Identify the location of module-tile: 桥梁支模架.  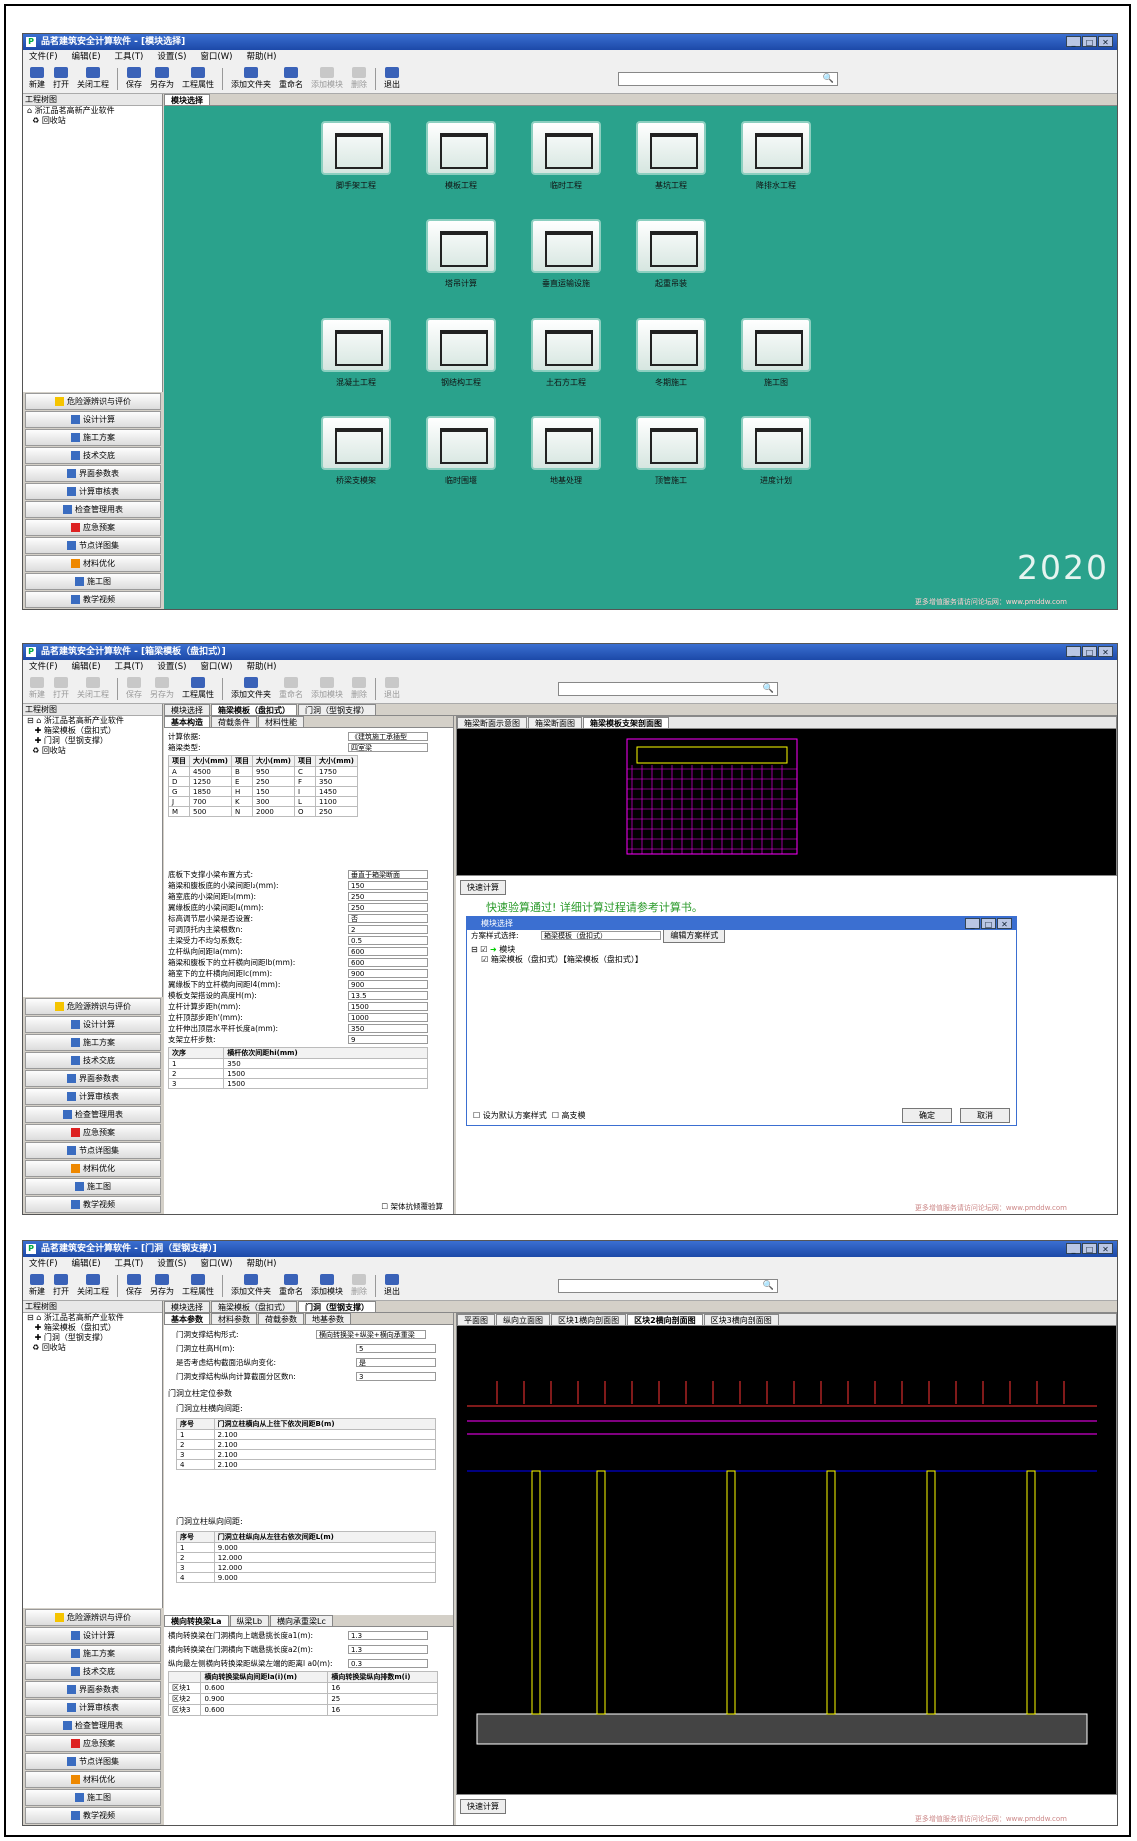
(356, 451).